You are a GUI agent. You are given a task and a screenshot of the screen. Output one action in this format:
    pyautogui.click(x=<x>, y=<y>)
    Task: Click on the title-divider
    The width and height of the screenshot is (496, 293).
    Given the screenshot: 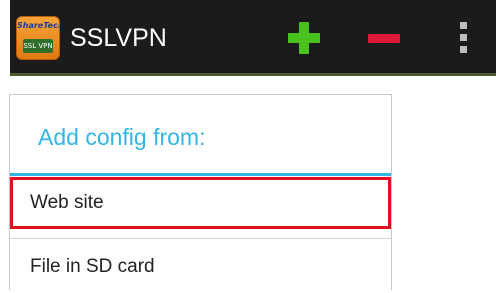 What is the action you would take?
    pyautogui.click(x=200, y=174)
    